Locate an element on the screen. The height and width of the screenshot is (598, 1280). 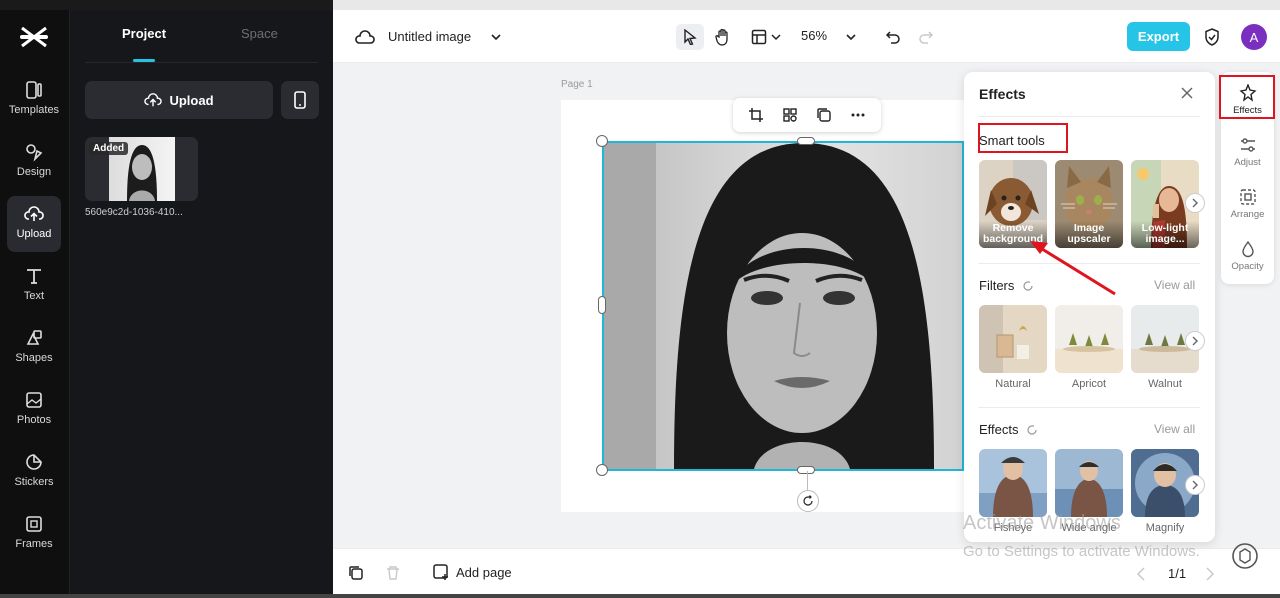
more-icon is located at coordinates (858, 115).